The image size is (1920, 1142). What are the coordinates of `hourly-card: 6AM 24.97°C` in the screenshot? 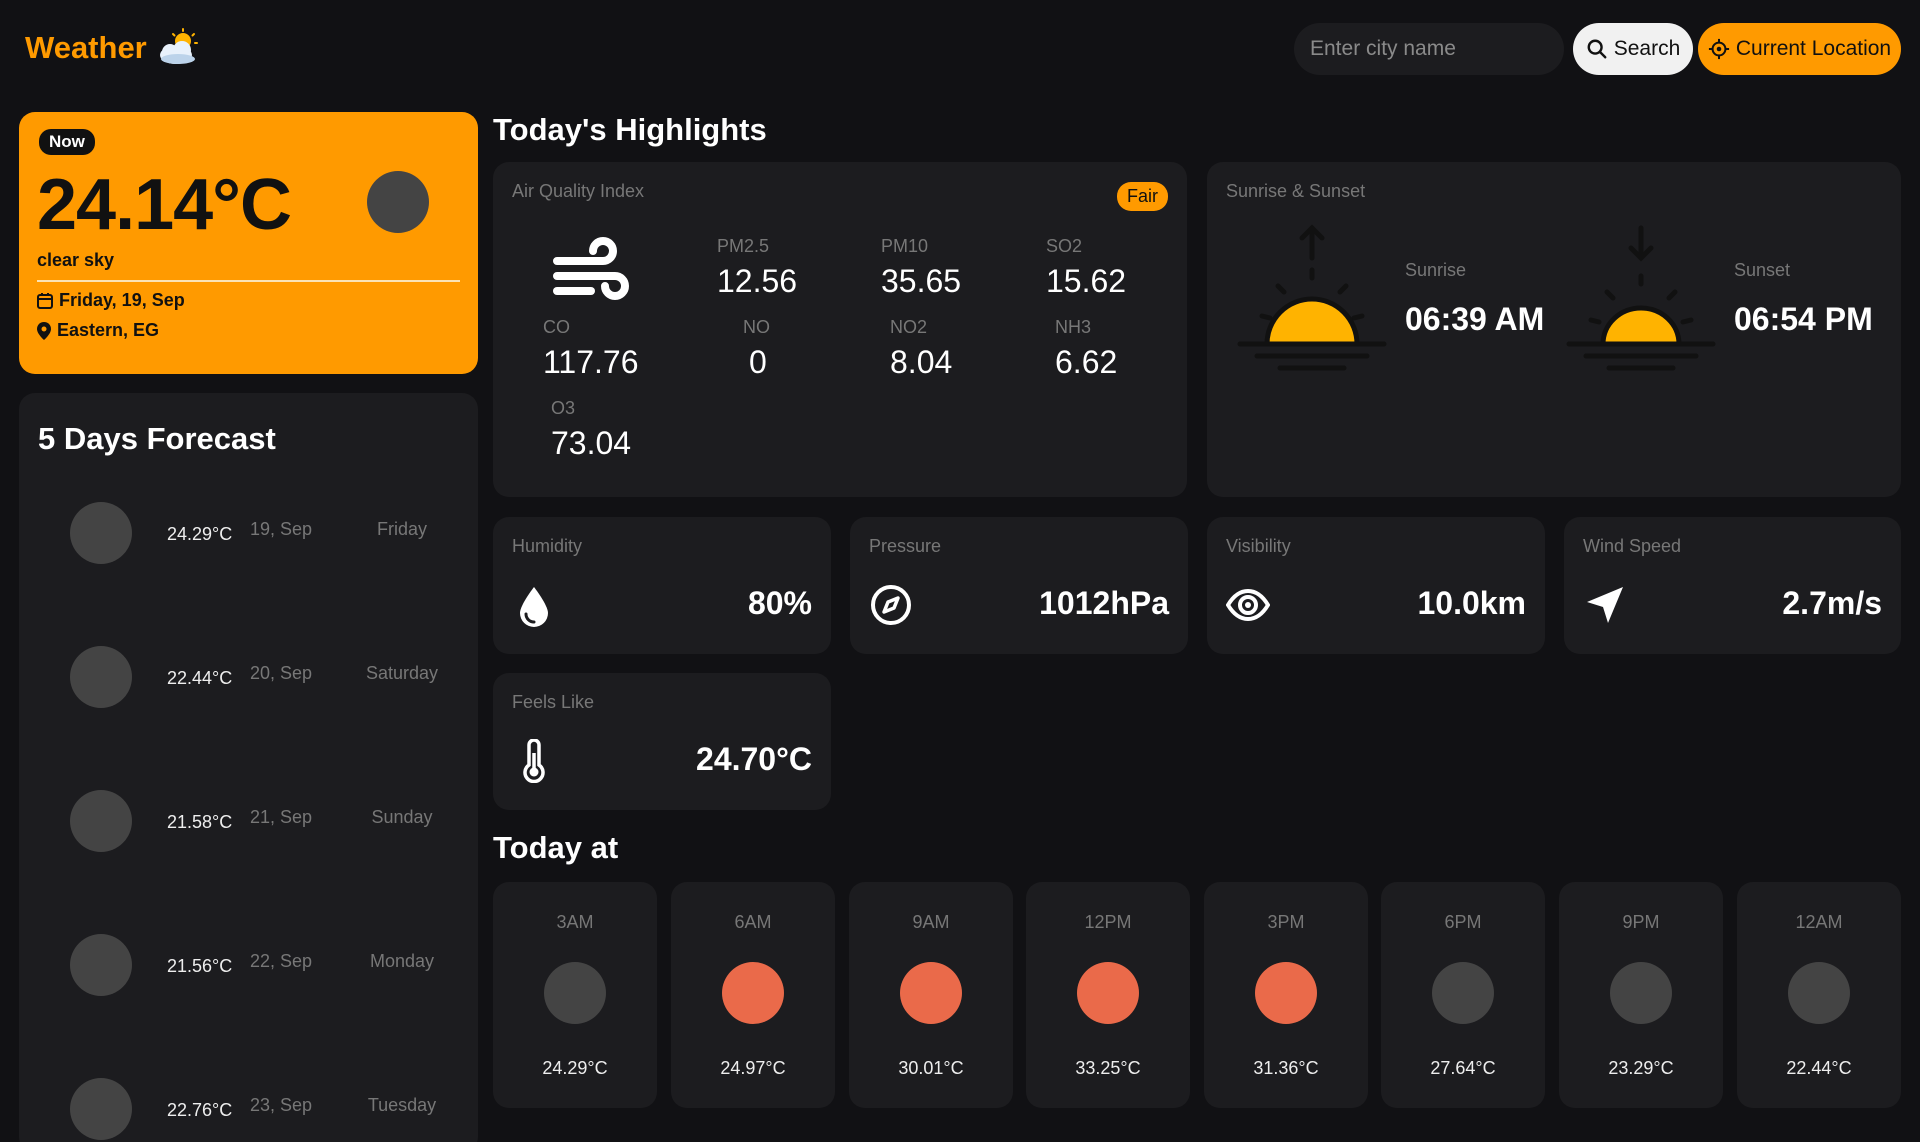 It's located at (753, 995).